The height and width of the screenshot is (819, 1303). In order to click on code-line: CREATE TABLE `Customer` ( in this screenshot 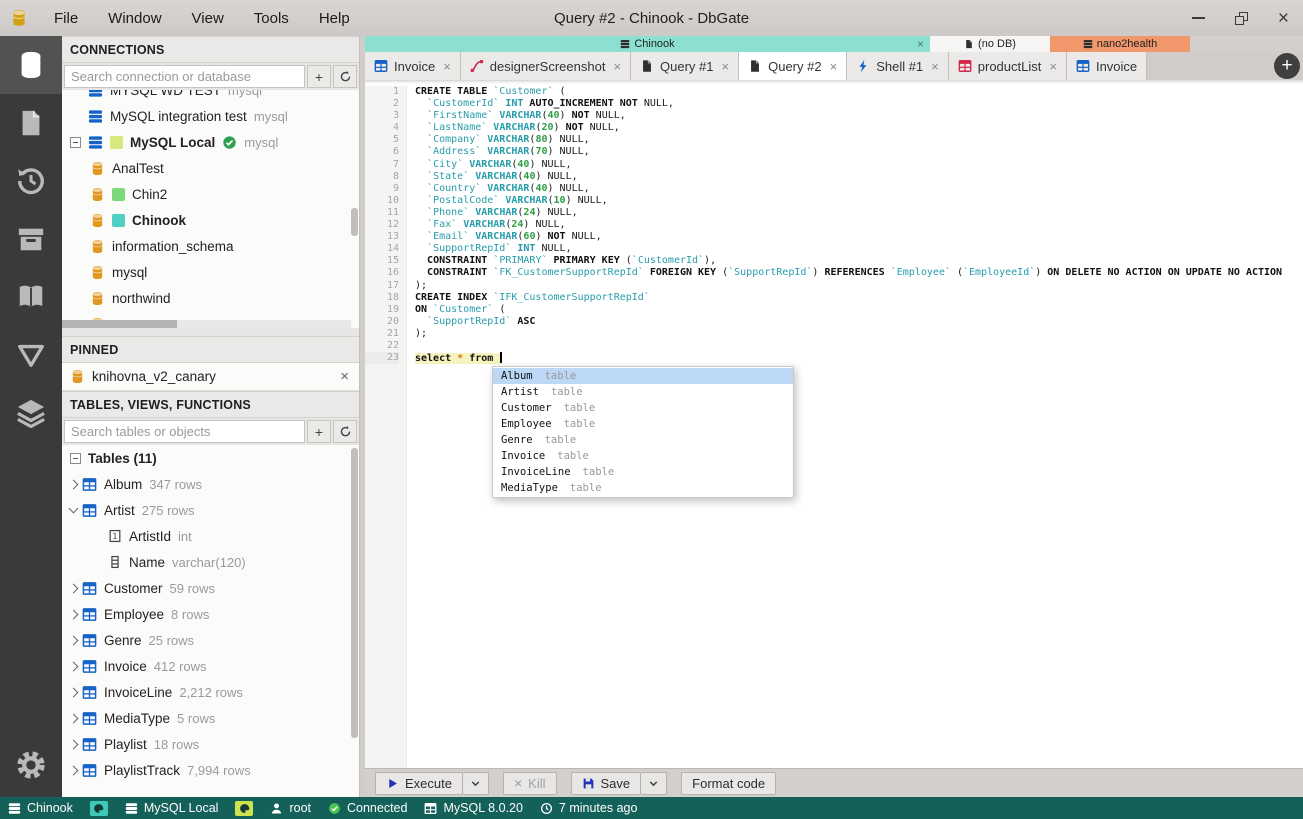, I will do `click(859, 92)`.